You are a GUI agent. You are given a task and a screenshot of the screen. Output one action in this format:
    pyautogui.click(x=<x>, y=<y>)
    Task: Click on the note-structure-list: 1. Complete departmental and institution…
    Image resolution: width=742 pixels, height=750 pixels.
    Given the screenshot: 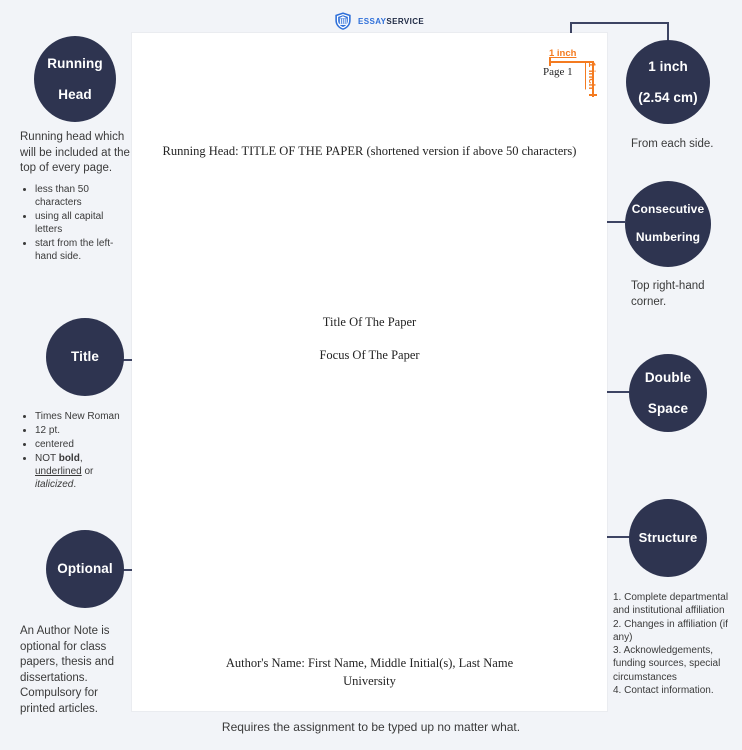 What is the action you would take?
    pyautogui.click(x=675, y=644)
    